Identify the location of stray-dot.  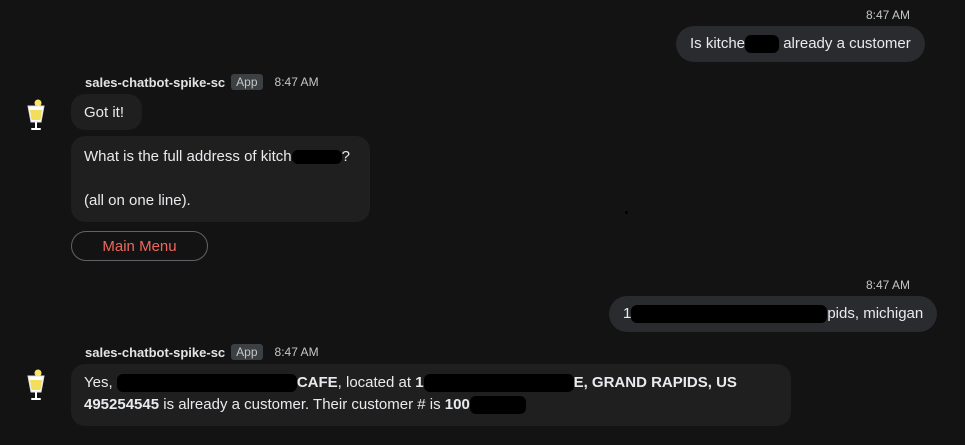
(626, 212).